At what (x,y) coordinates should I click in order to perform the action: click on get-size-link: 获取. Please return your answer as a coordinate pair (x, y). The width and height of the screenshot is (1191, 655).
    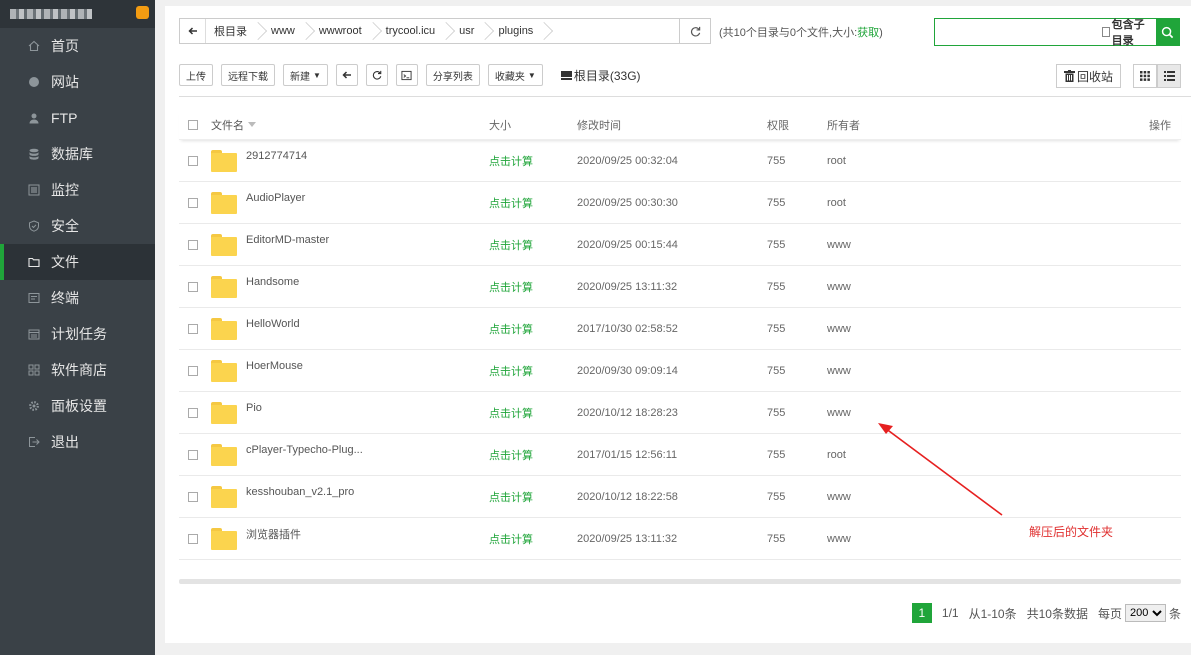
    Looking at the image, I should click on (868, 33).